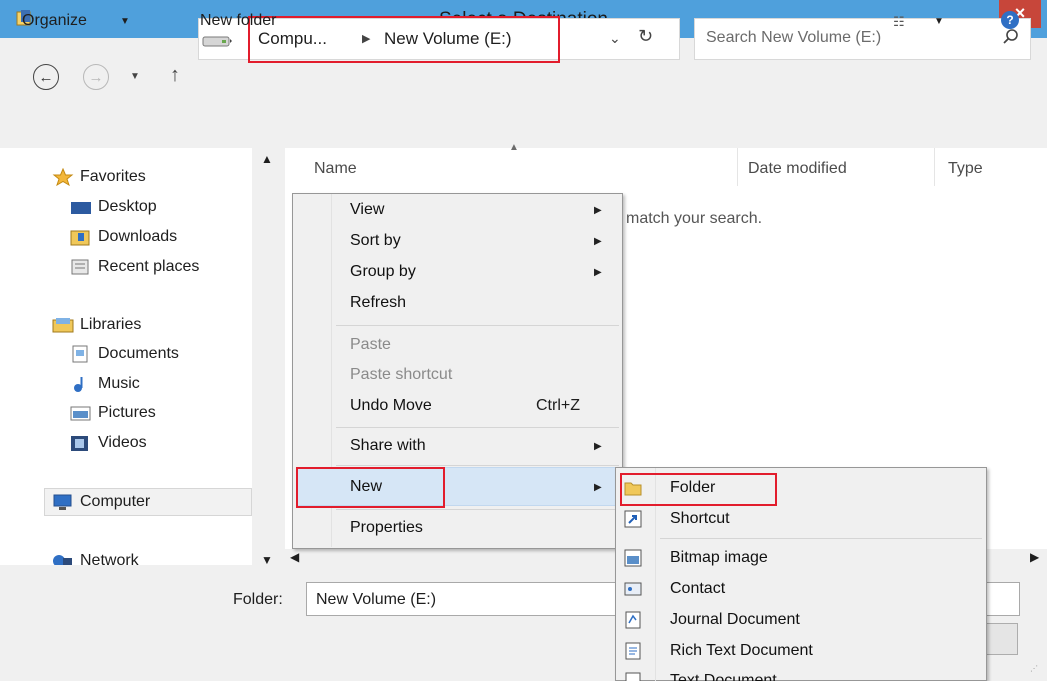 The height and width of the screenshot is (681, 1047). I want to click on folder-name-value: New Volume (E:), so click(376, 599).